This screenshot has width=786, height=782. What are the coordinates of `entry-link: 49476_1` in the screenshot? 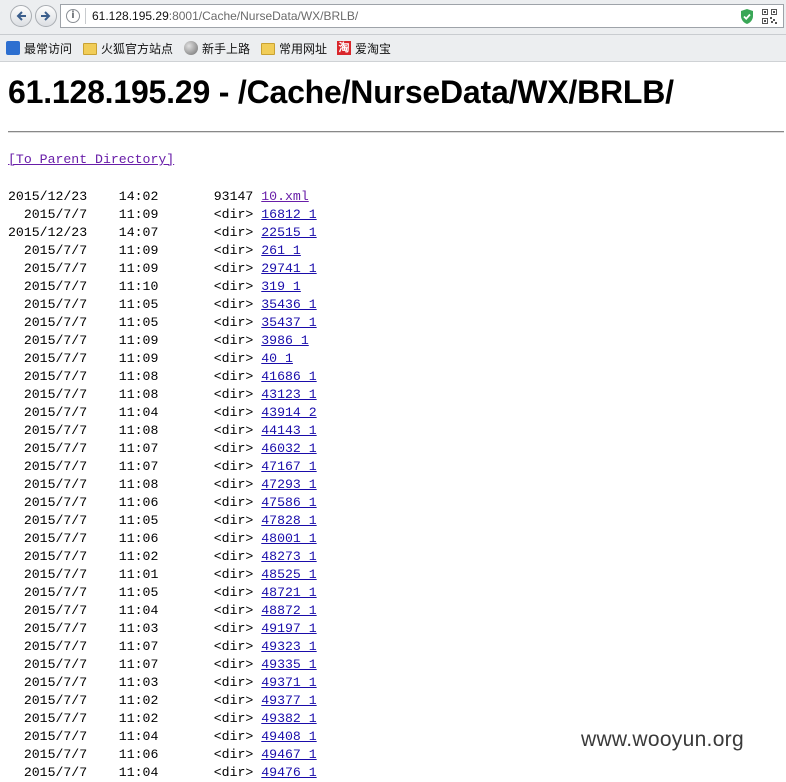 It's located at (288, 772).